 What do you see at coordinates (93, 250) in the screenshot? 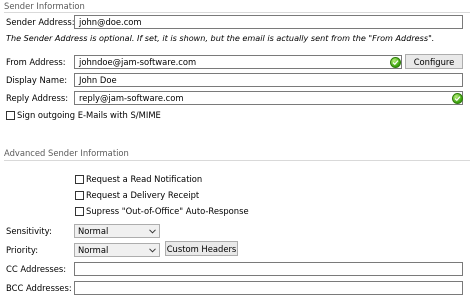
I see `priority-value: Normal` at bounding box center [93, 250].